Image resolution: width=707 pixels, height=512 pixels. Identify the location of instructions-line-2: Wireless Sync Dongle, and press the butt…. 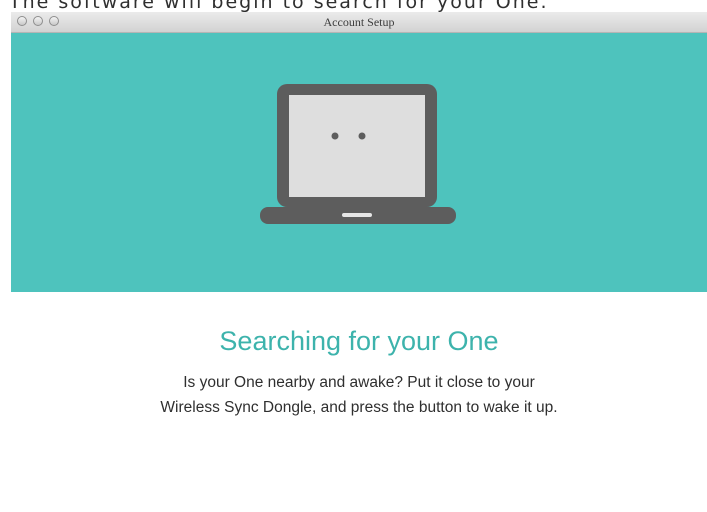
(359, 407).